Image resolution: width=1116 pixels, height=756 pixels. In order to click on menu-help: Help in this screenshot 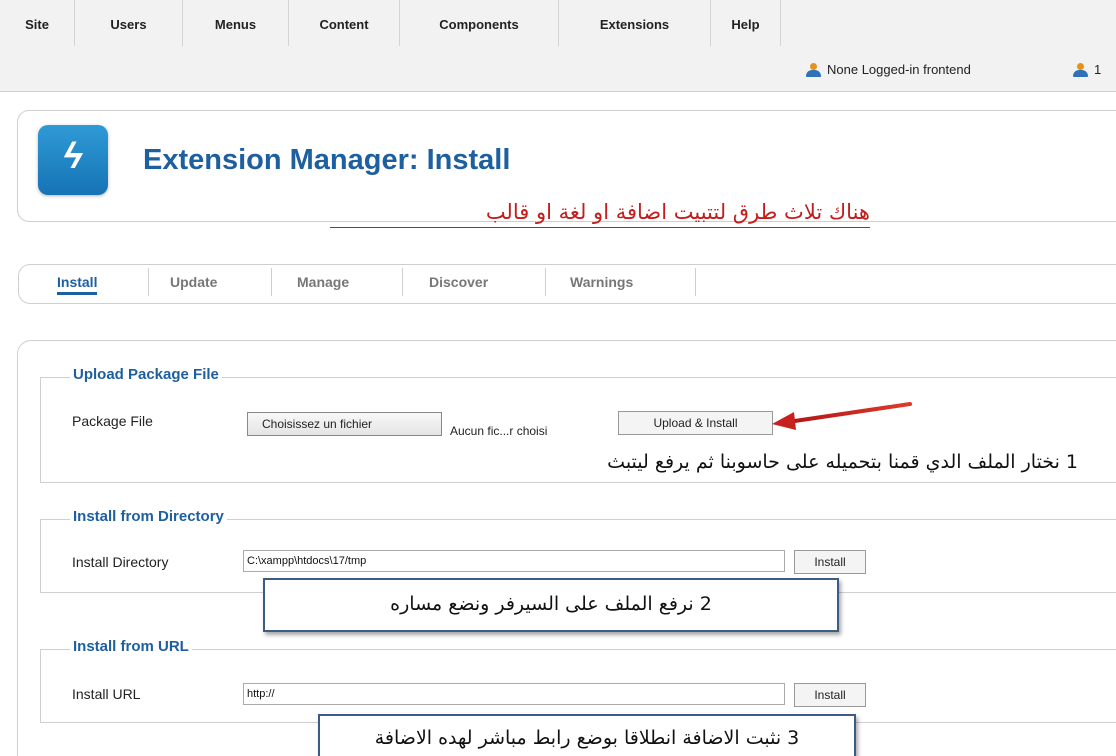, I will do `click(746, 23)`.